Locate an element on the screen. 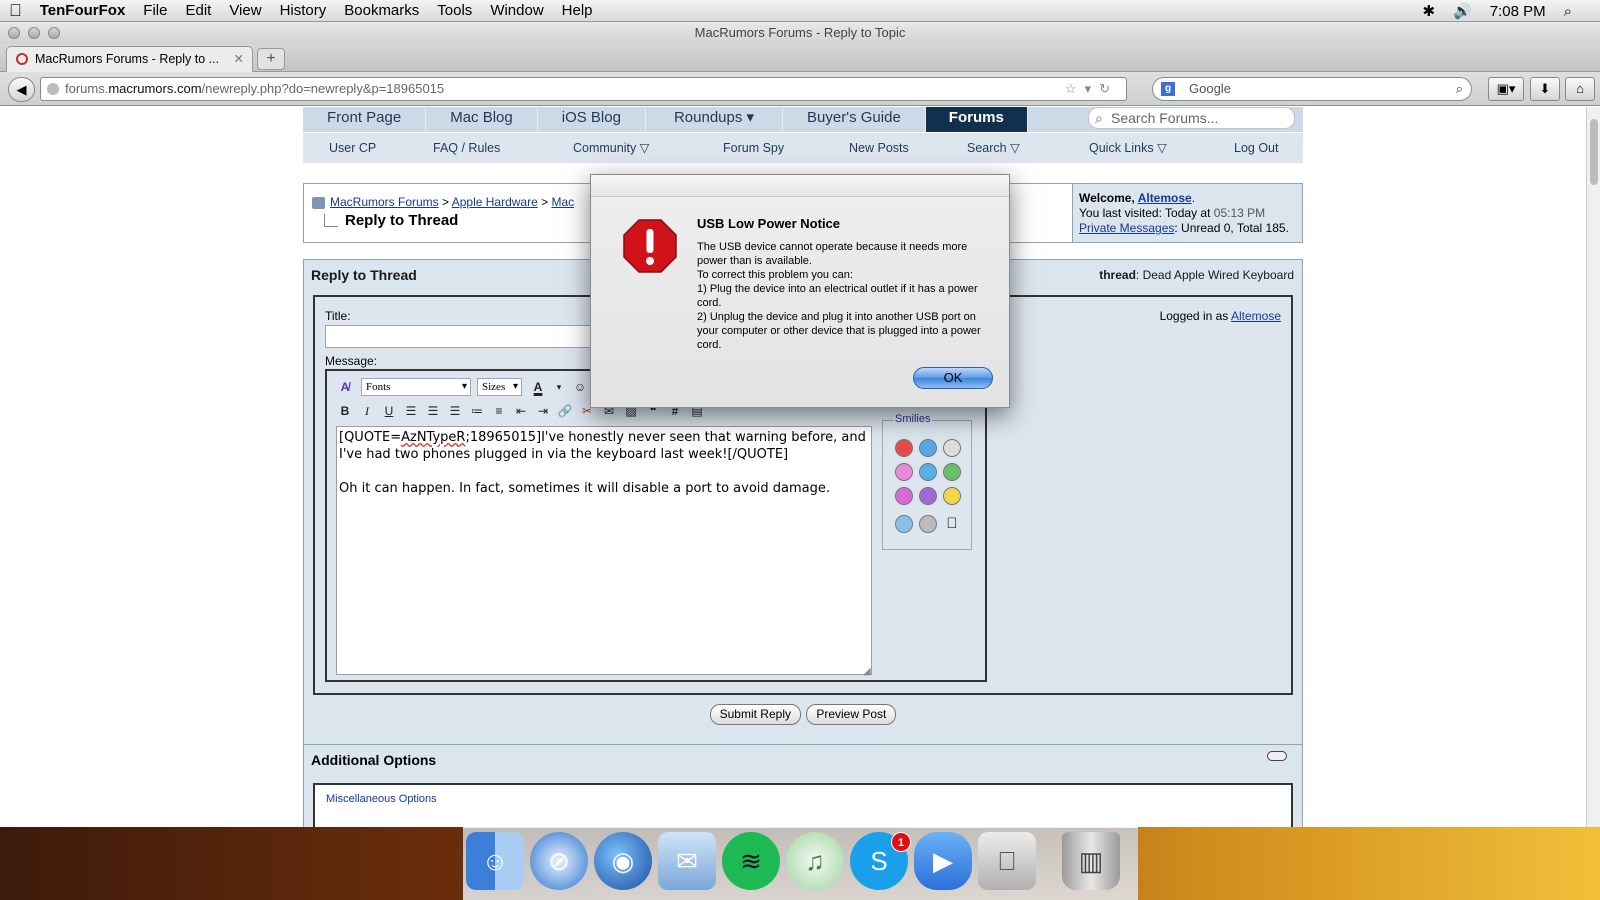 Image resolution: width=1600 pixels, height=900 pixels. align-center-icon: ☰ is located at coordinates (433, 411).